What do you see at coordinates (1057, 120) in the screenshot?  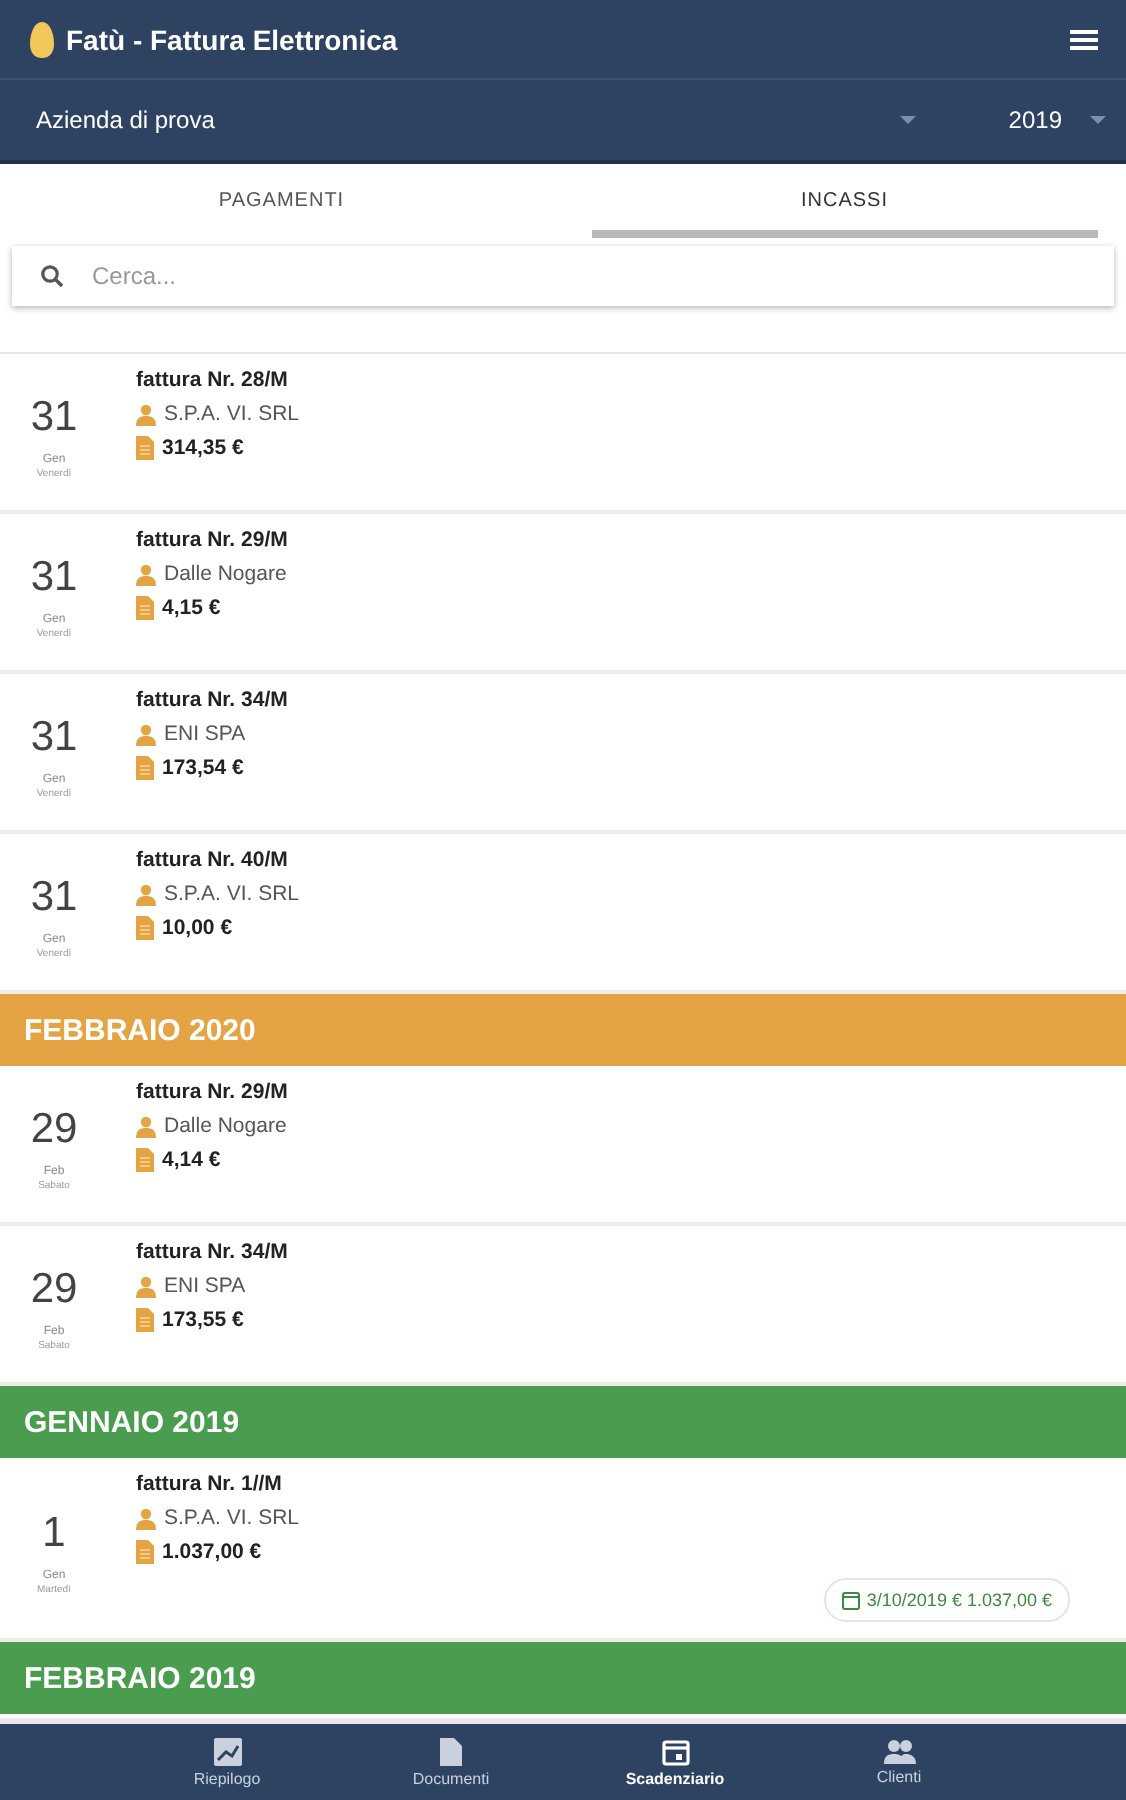 I see `year-dropdown: 2019` at bounding box center [1057, 120].